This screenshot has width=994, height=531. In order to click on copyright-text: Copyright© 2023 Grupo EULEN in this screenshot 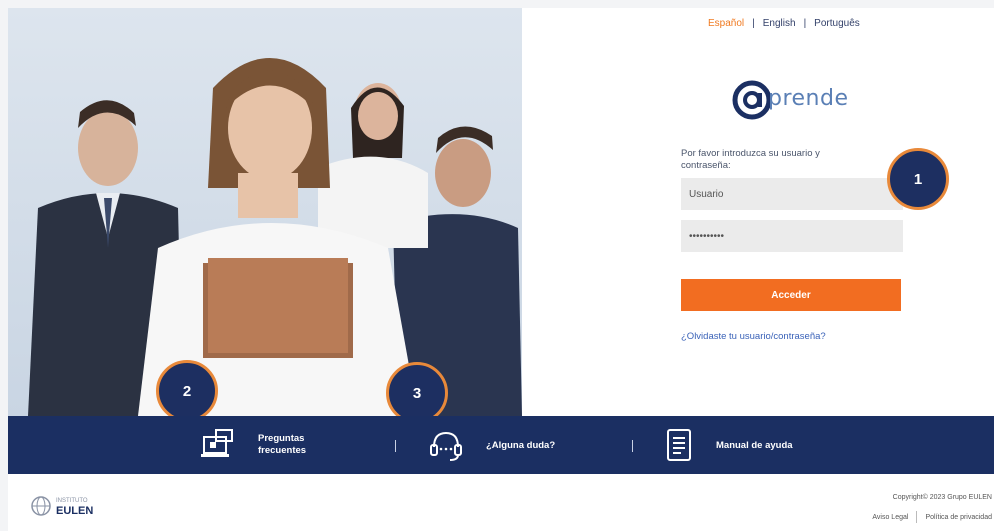, I will do `click(942, 497)`.